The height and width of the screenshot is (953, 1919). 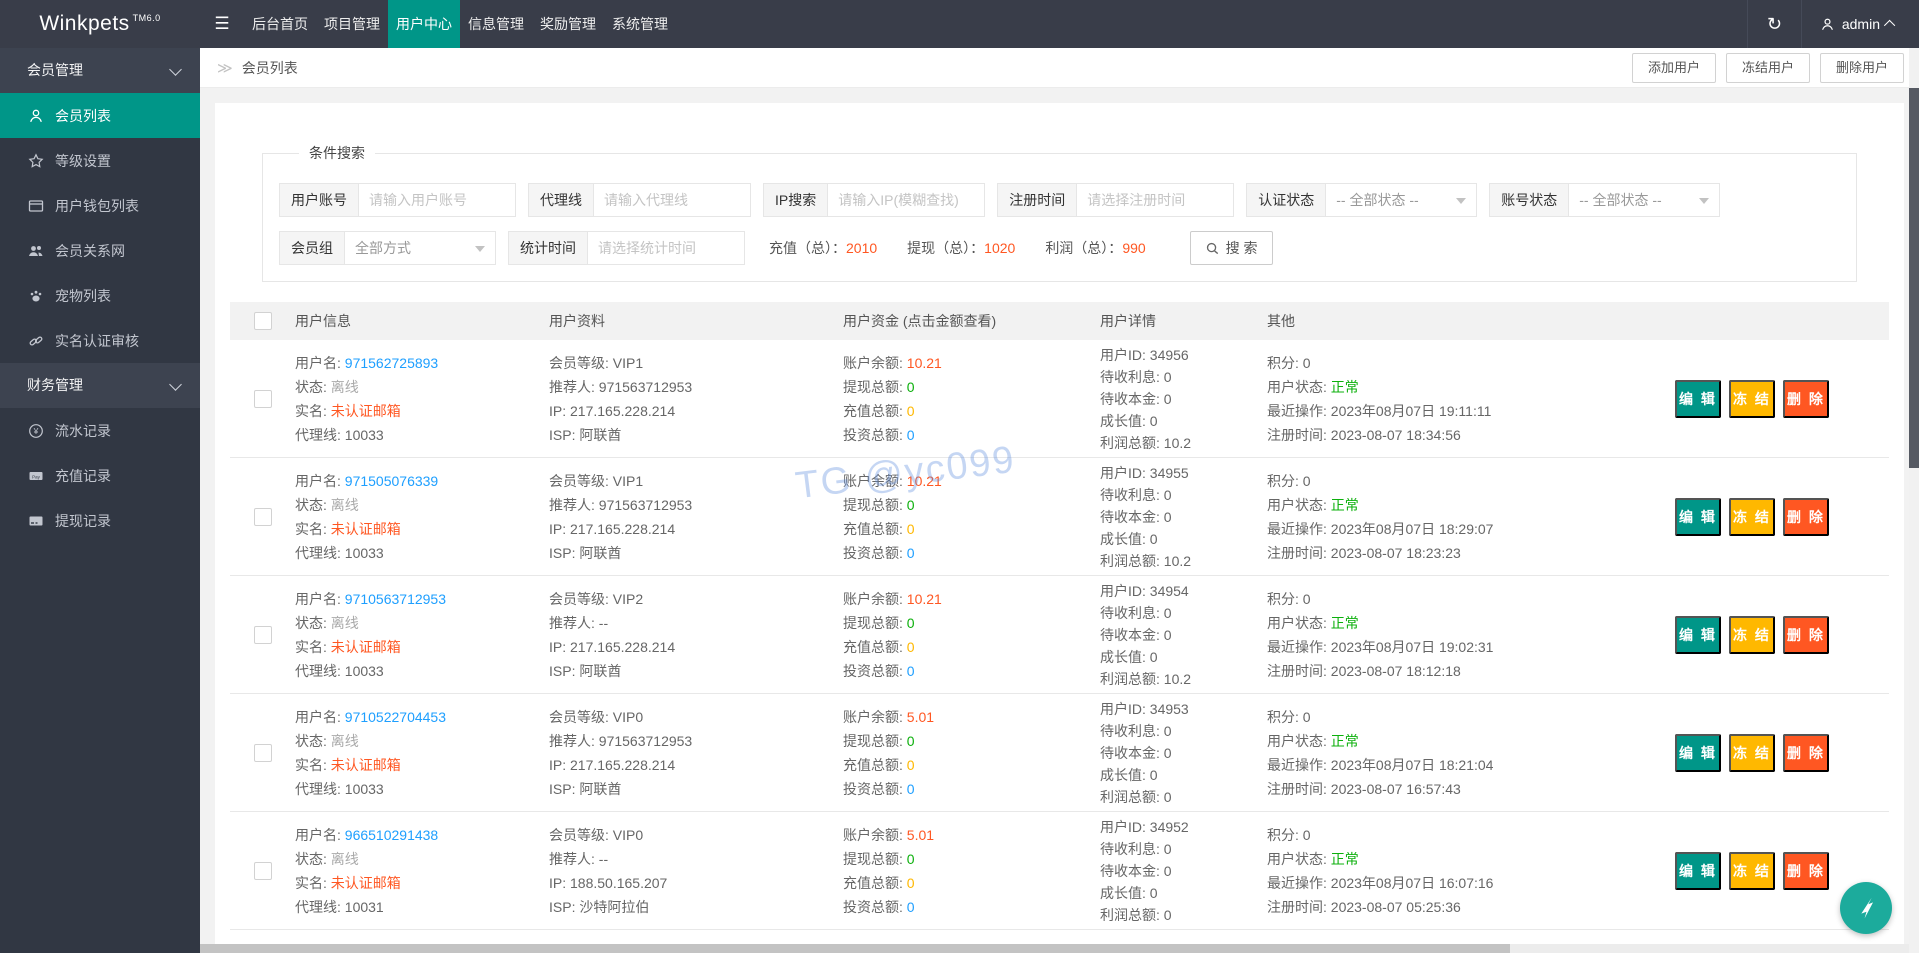 I want to click on reg_time-value: 2023-08-07 16:57:43, so click(x=1395, y=788).